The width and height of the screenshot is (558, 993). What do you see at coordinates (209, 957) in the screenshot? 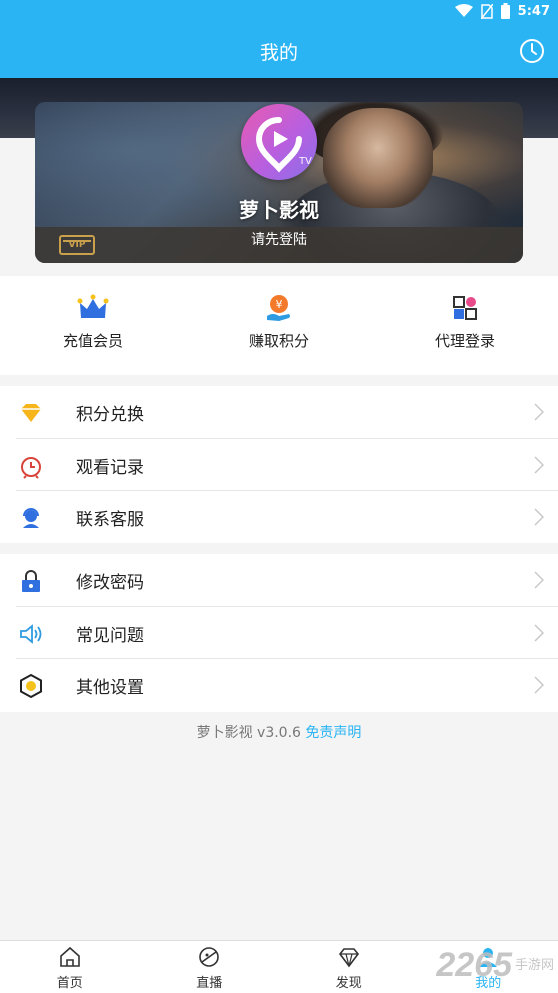
I see `planet-icon` at bounding box center [209, 957].